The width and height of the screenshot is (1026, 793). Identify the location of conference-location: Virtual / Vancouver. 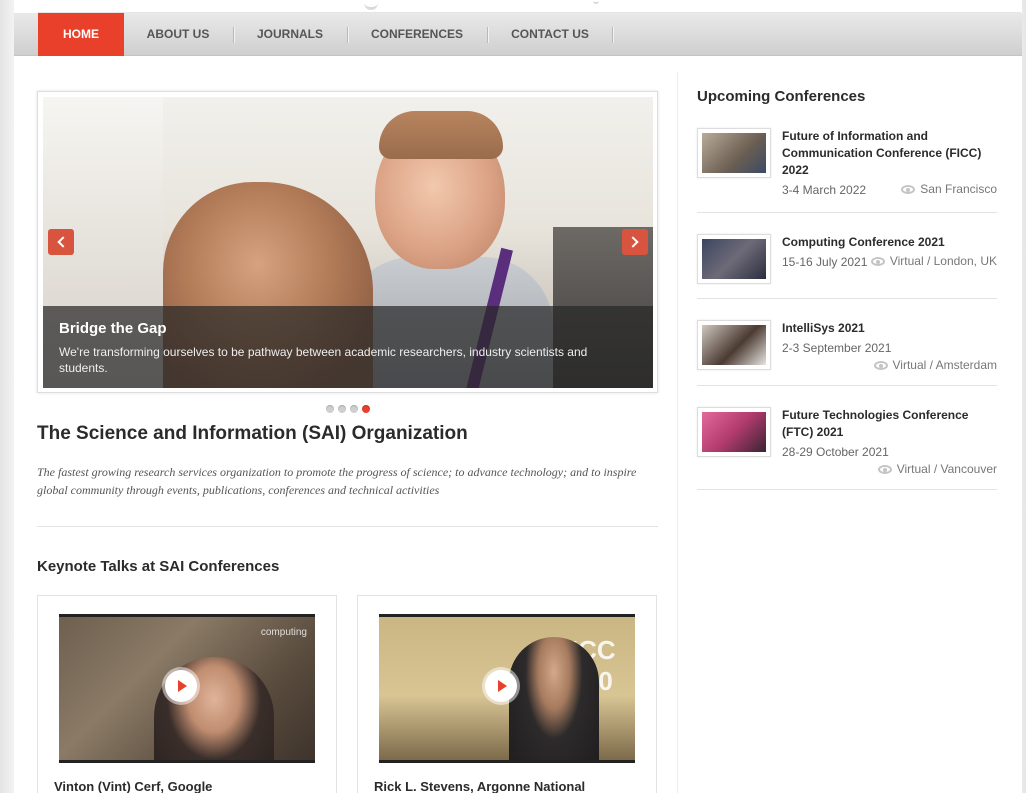
(937, 469).